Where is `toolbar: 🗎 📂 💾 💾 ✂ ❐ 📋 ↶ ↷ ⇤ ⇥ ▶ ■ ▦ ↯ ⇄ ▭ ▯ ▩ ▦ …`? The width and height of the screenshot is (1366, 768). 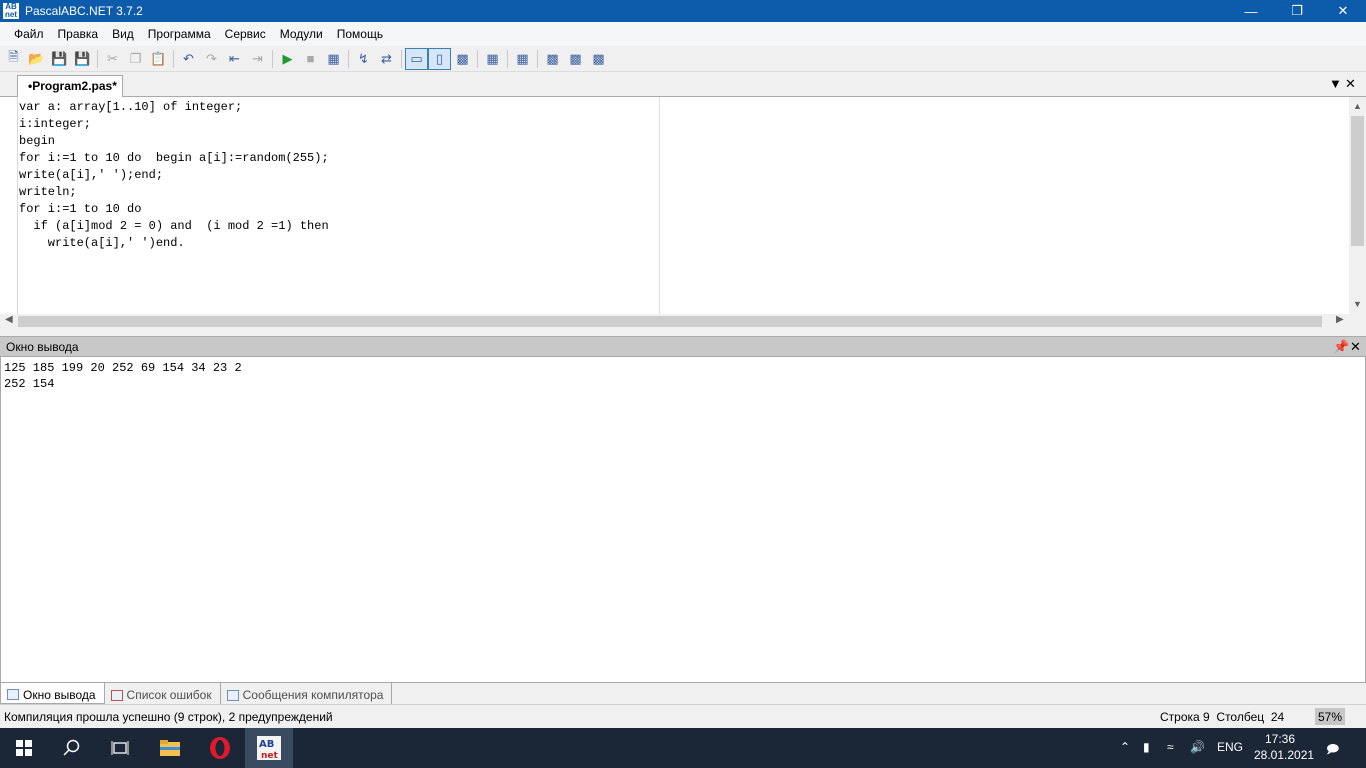
toolbar: 🗎 📂 💾 💾 ✂ ❐ 📋 ↶ ↷ ⇤ ⇥ ▶ ■ ▦ ↯ ⇄ ▭ ▯ ▩ ▦ … is located at coordinates (683, 59).